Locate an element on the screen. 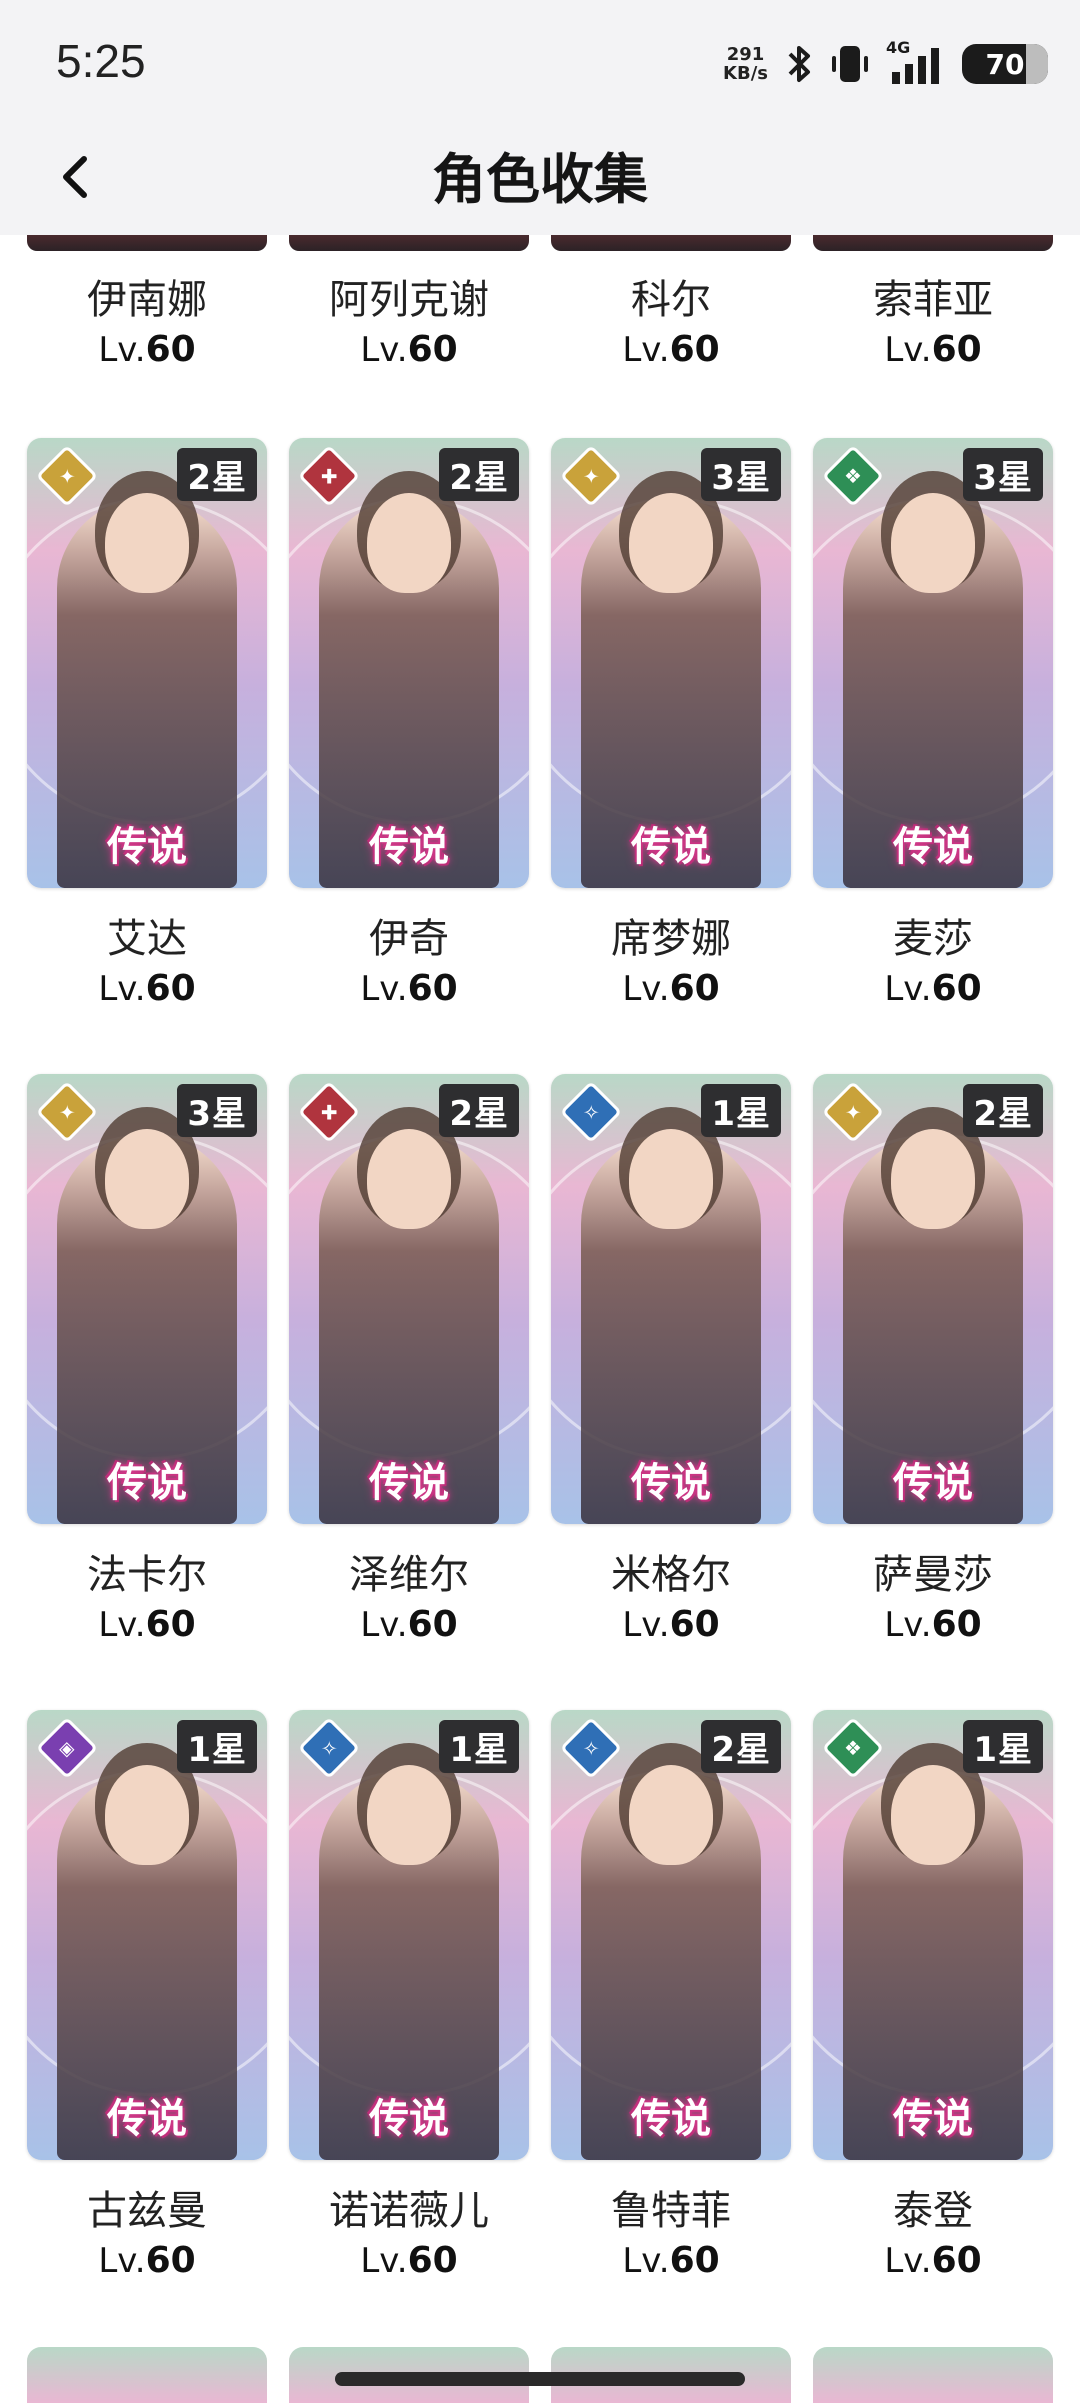 The width and height of the screenshot is (1080, 2403). character-card: ❖ 3星 传说 is located at coordinates (933, 663).